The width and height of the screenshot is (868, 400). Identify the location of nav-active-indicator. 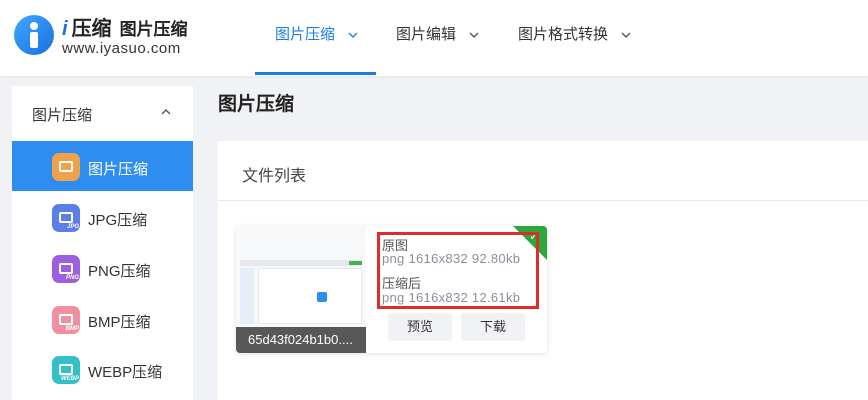
(315, 73).